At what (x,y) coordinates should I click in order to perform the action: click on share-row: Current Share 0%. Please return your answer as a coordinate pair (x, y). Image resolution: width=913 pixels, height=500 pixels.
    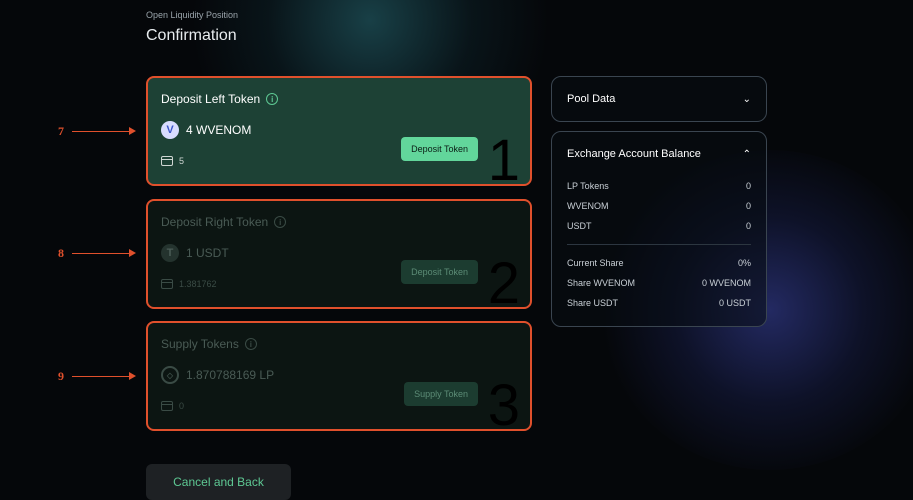
    Looking at the image, I should click on (659, 263).